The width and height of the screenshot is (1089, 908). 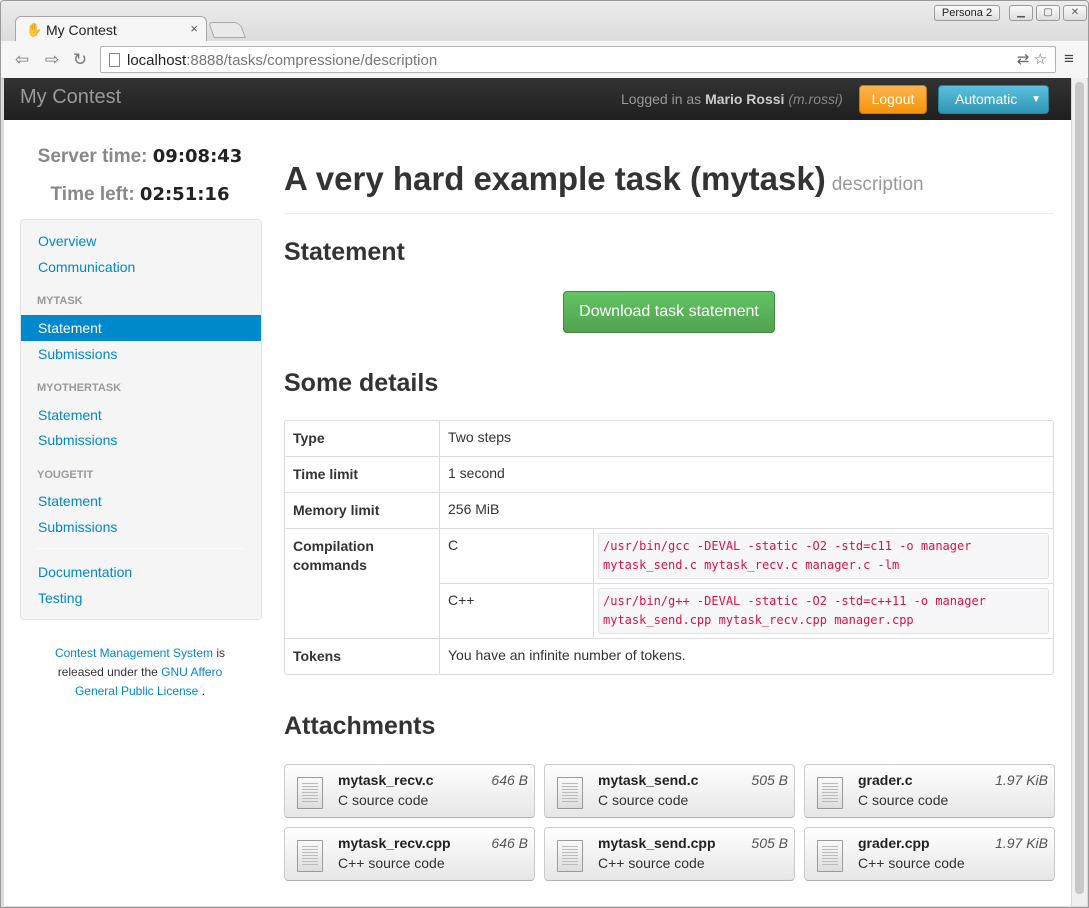 What do you see at coordinates (70, 97) in the screenshot?
I see `brand-link: My Contest` at bounding box center [70, 97].